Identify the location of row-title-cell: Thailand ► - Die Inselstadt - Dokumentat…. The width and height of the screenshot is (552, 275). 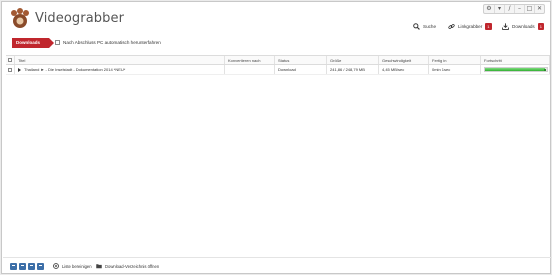
(119, 69).